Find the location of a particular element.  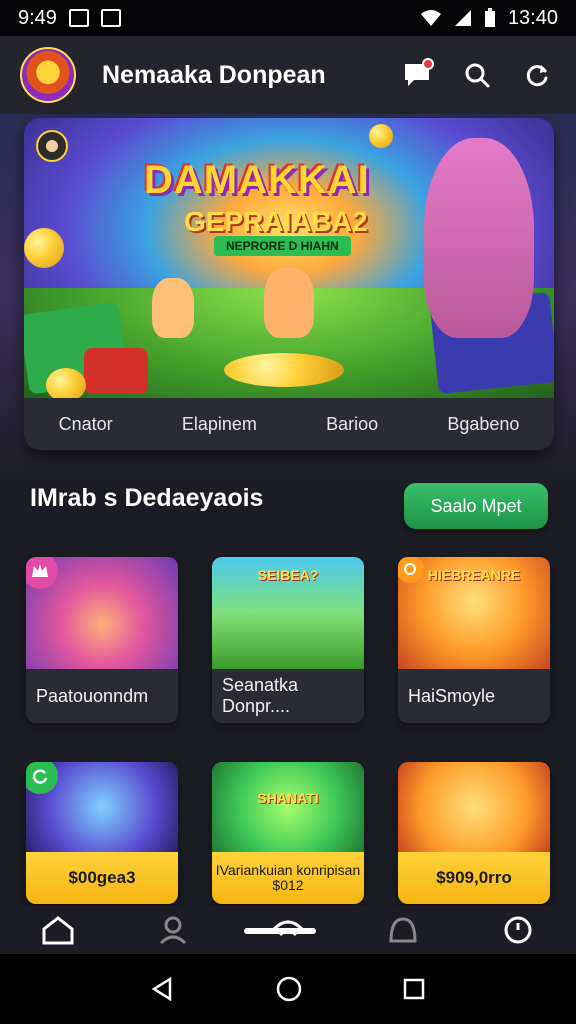

banner-tab: Elapinem is located at coordinates (219, 424).